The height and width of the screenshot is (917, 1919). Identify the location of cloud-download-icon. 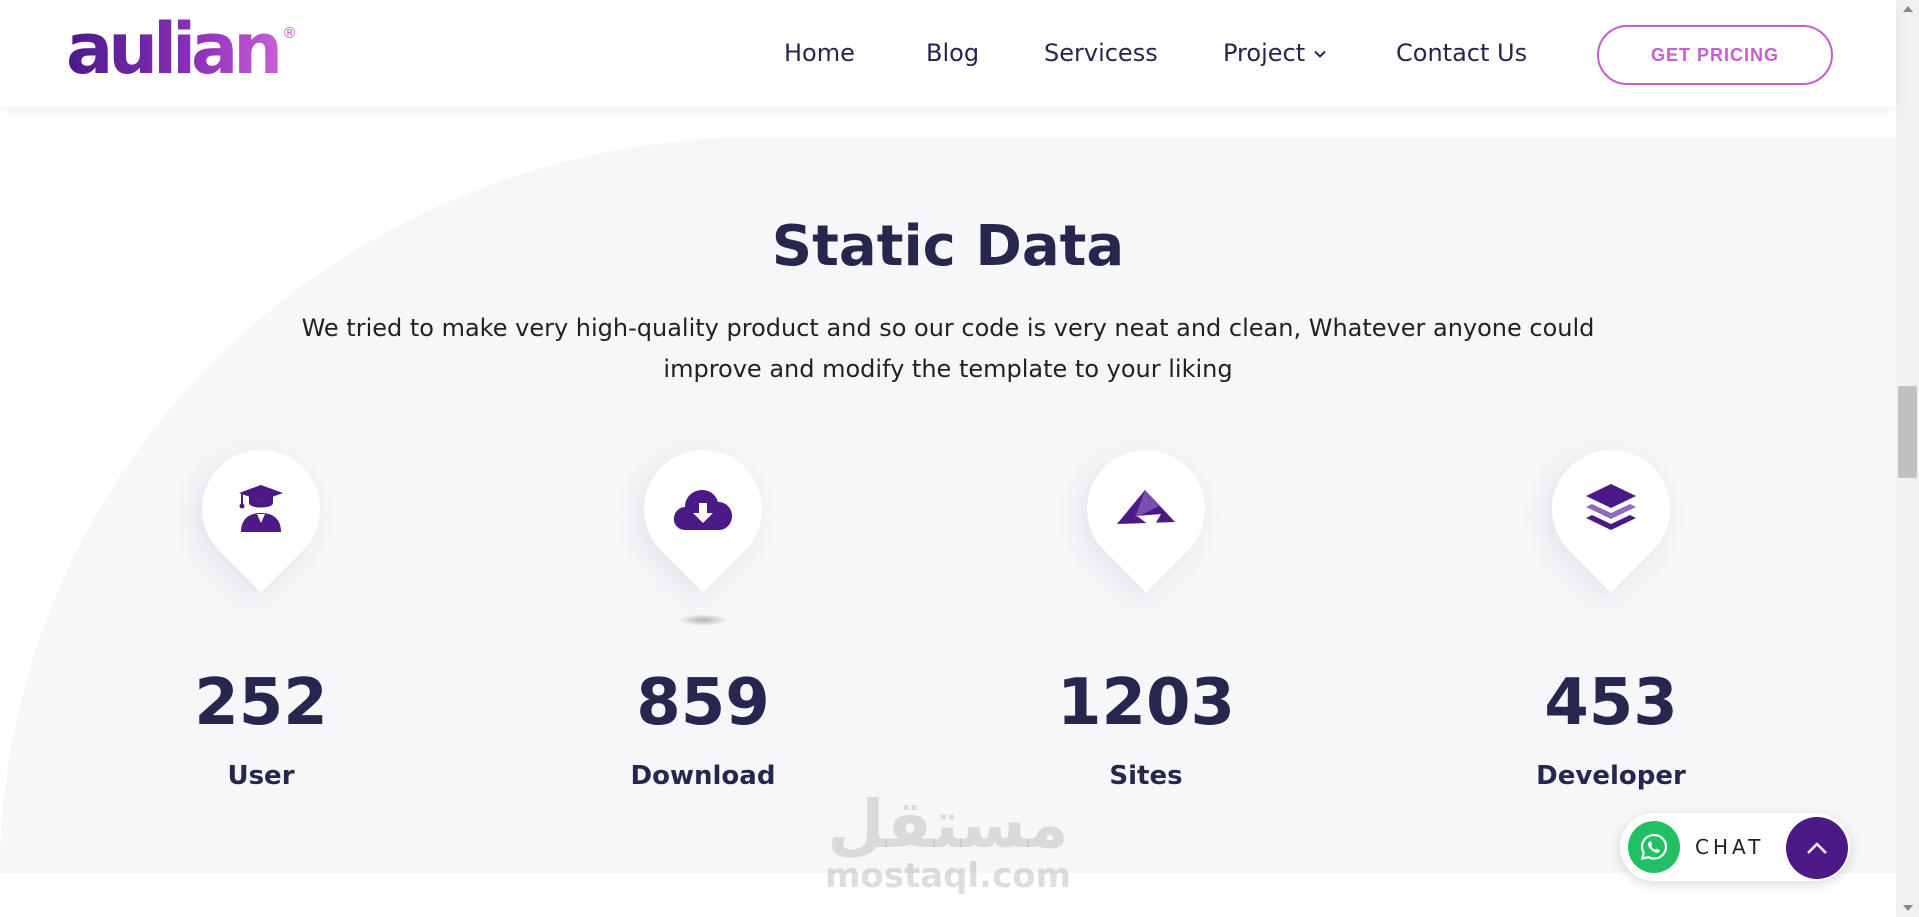
(703, 508).